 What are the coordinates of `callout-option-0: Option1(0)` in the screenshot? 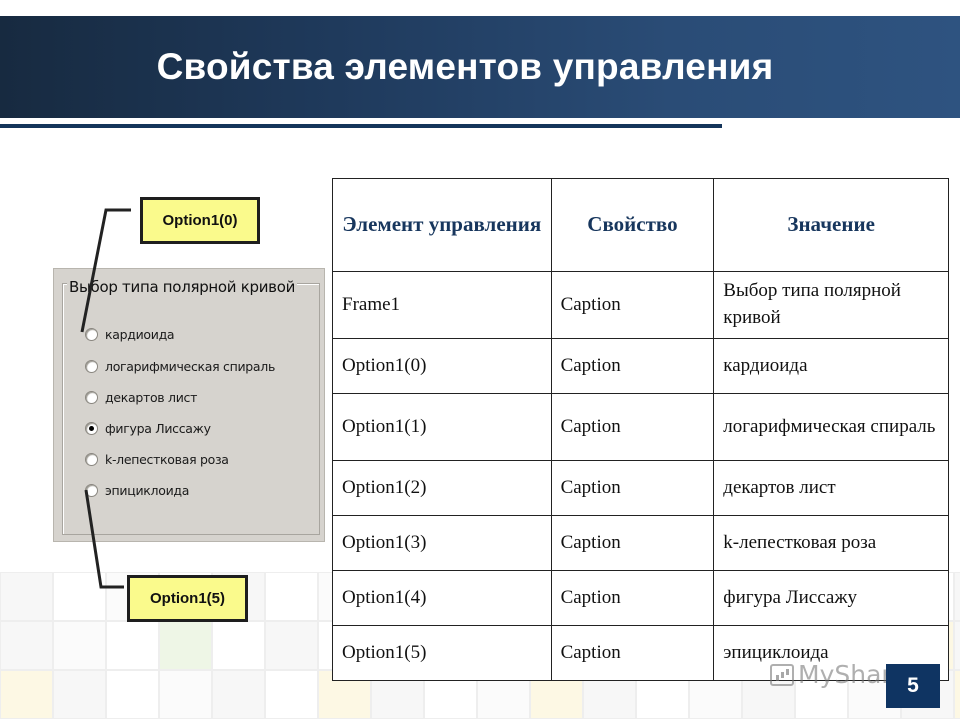 It's located at (200, 220).